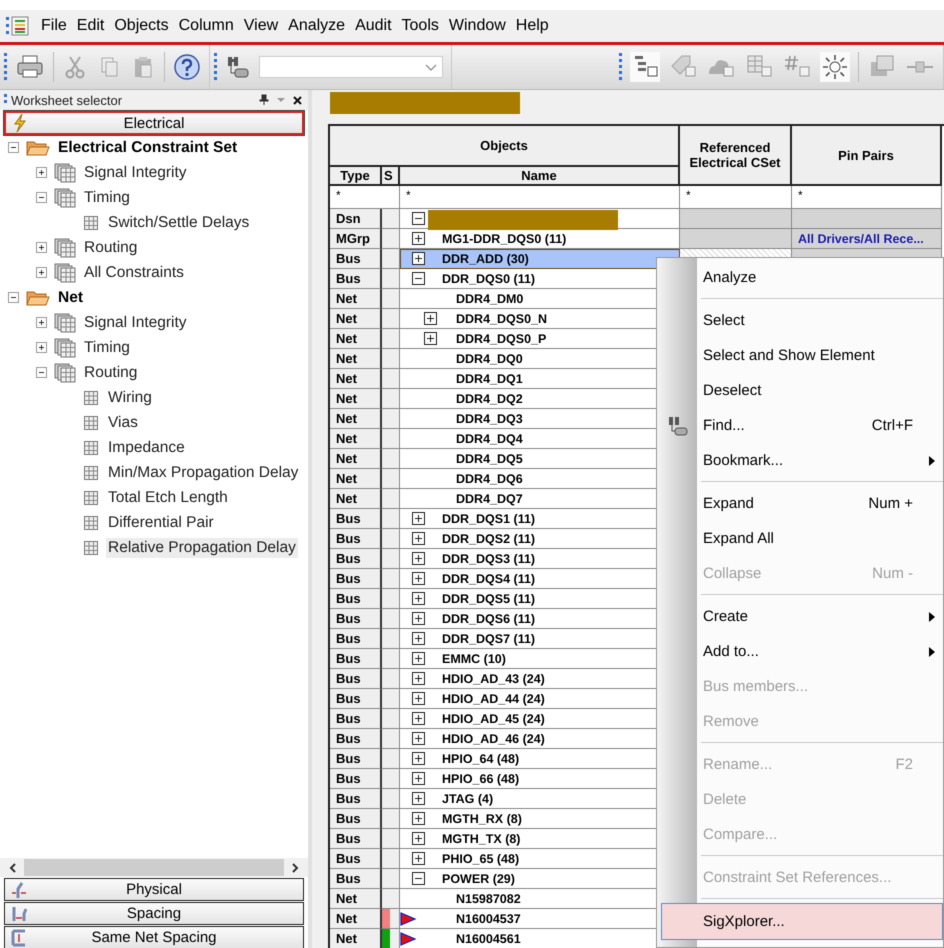 Image resolution: width=944 pixels, height=948 pixels. Describe the element at coordinates (154, 889) in the screenshot. I see `worksheet-tab: Physical` at that location.